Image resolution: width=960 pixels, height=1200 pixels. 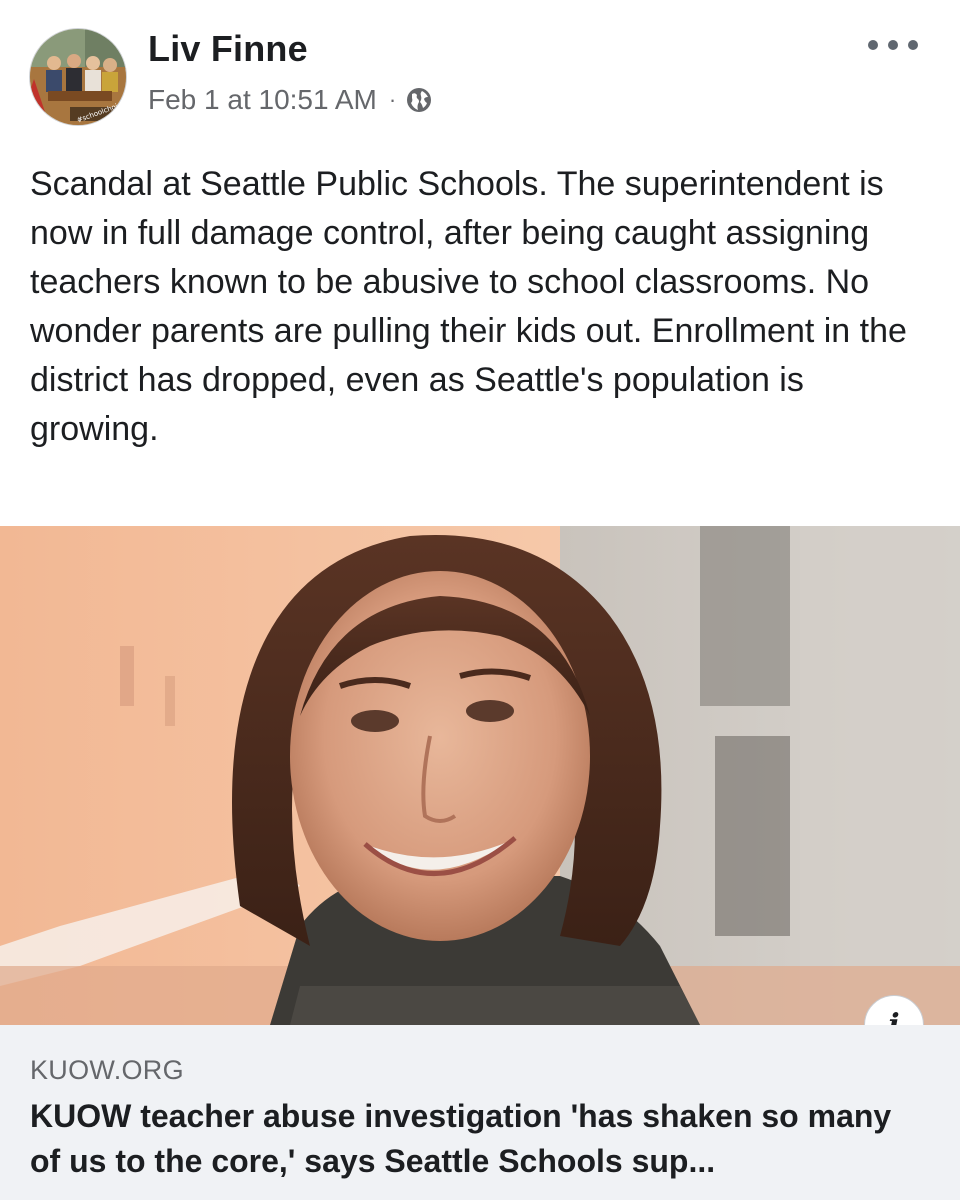 What do you see at coordinates (78, 77) in the screenshot?
I see `author-avatar: #schoolchoice` at bounding box center [78, 77].